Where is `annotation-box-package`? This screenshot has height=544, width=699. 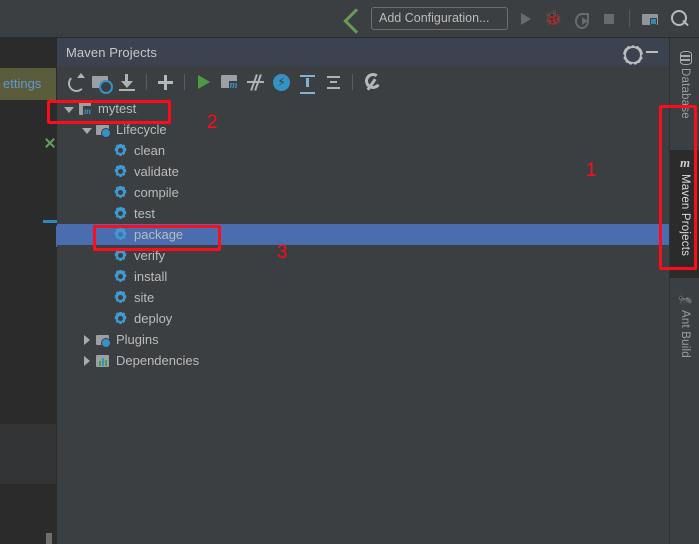
annotation-box-package is located at coordinates (157, 238).